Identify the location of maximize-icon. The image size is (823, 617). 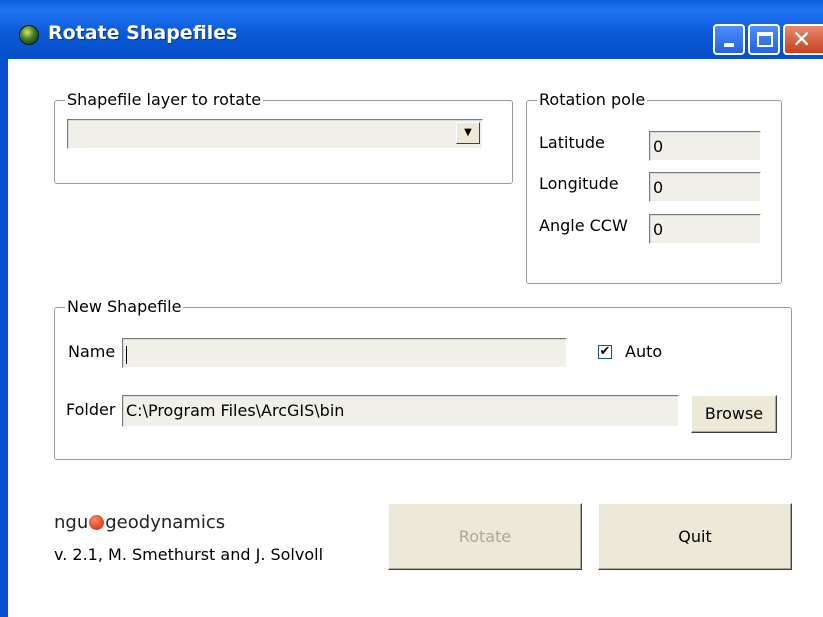
(765, 39).